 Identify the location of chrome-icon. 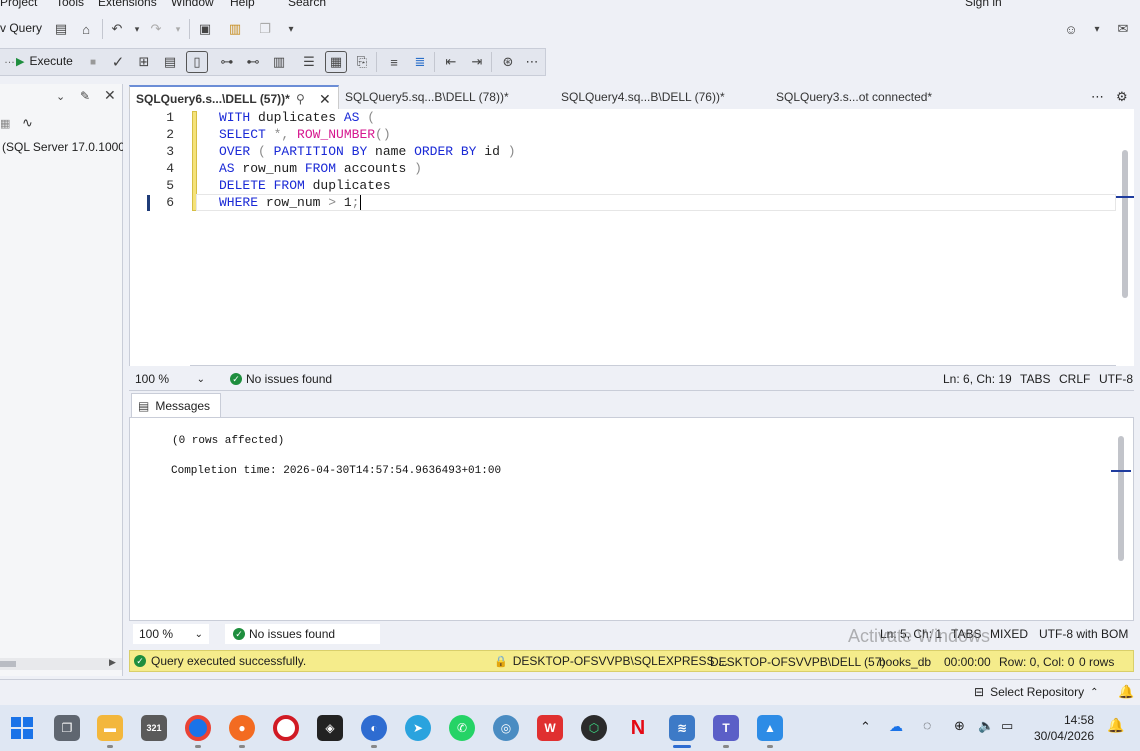
(198, 728).